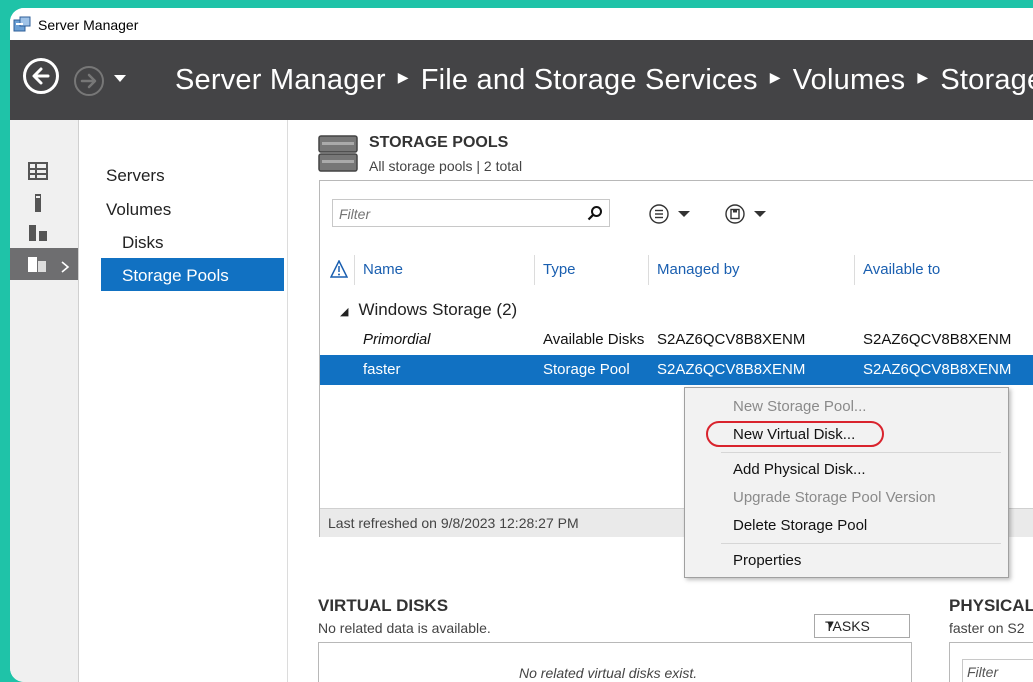  Describe the element at coordinates (987, 628) in the screenshot. I see `physical-disks-subtitle: faster on S2` at that location.